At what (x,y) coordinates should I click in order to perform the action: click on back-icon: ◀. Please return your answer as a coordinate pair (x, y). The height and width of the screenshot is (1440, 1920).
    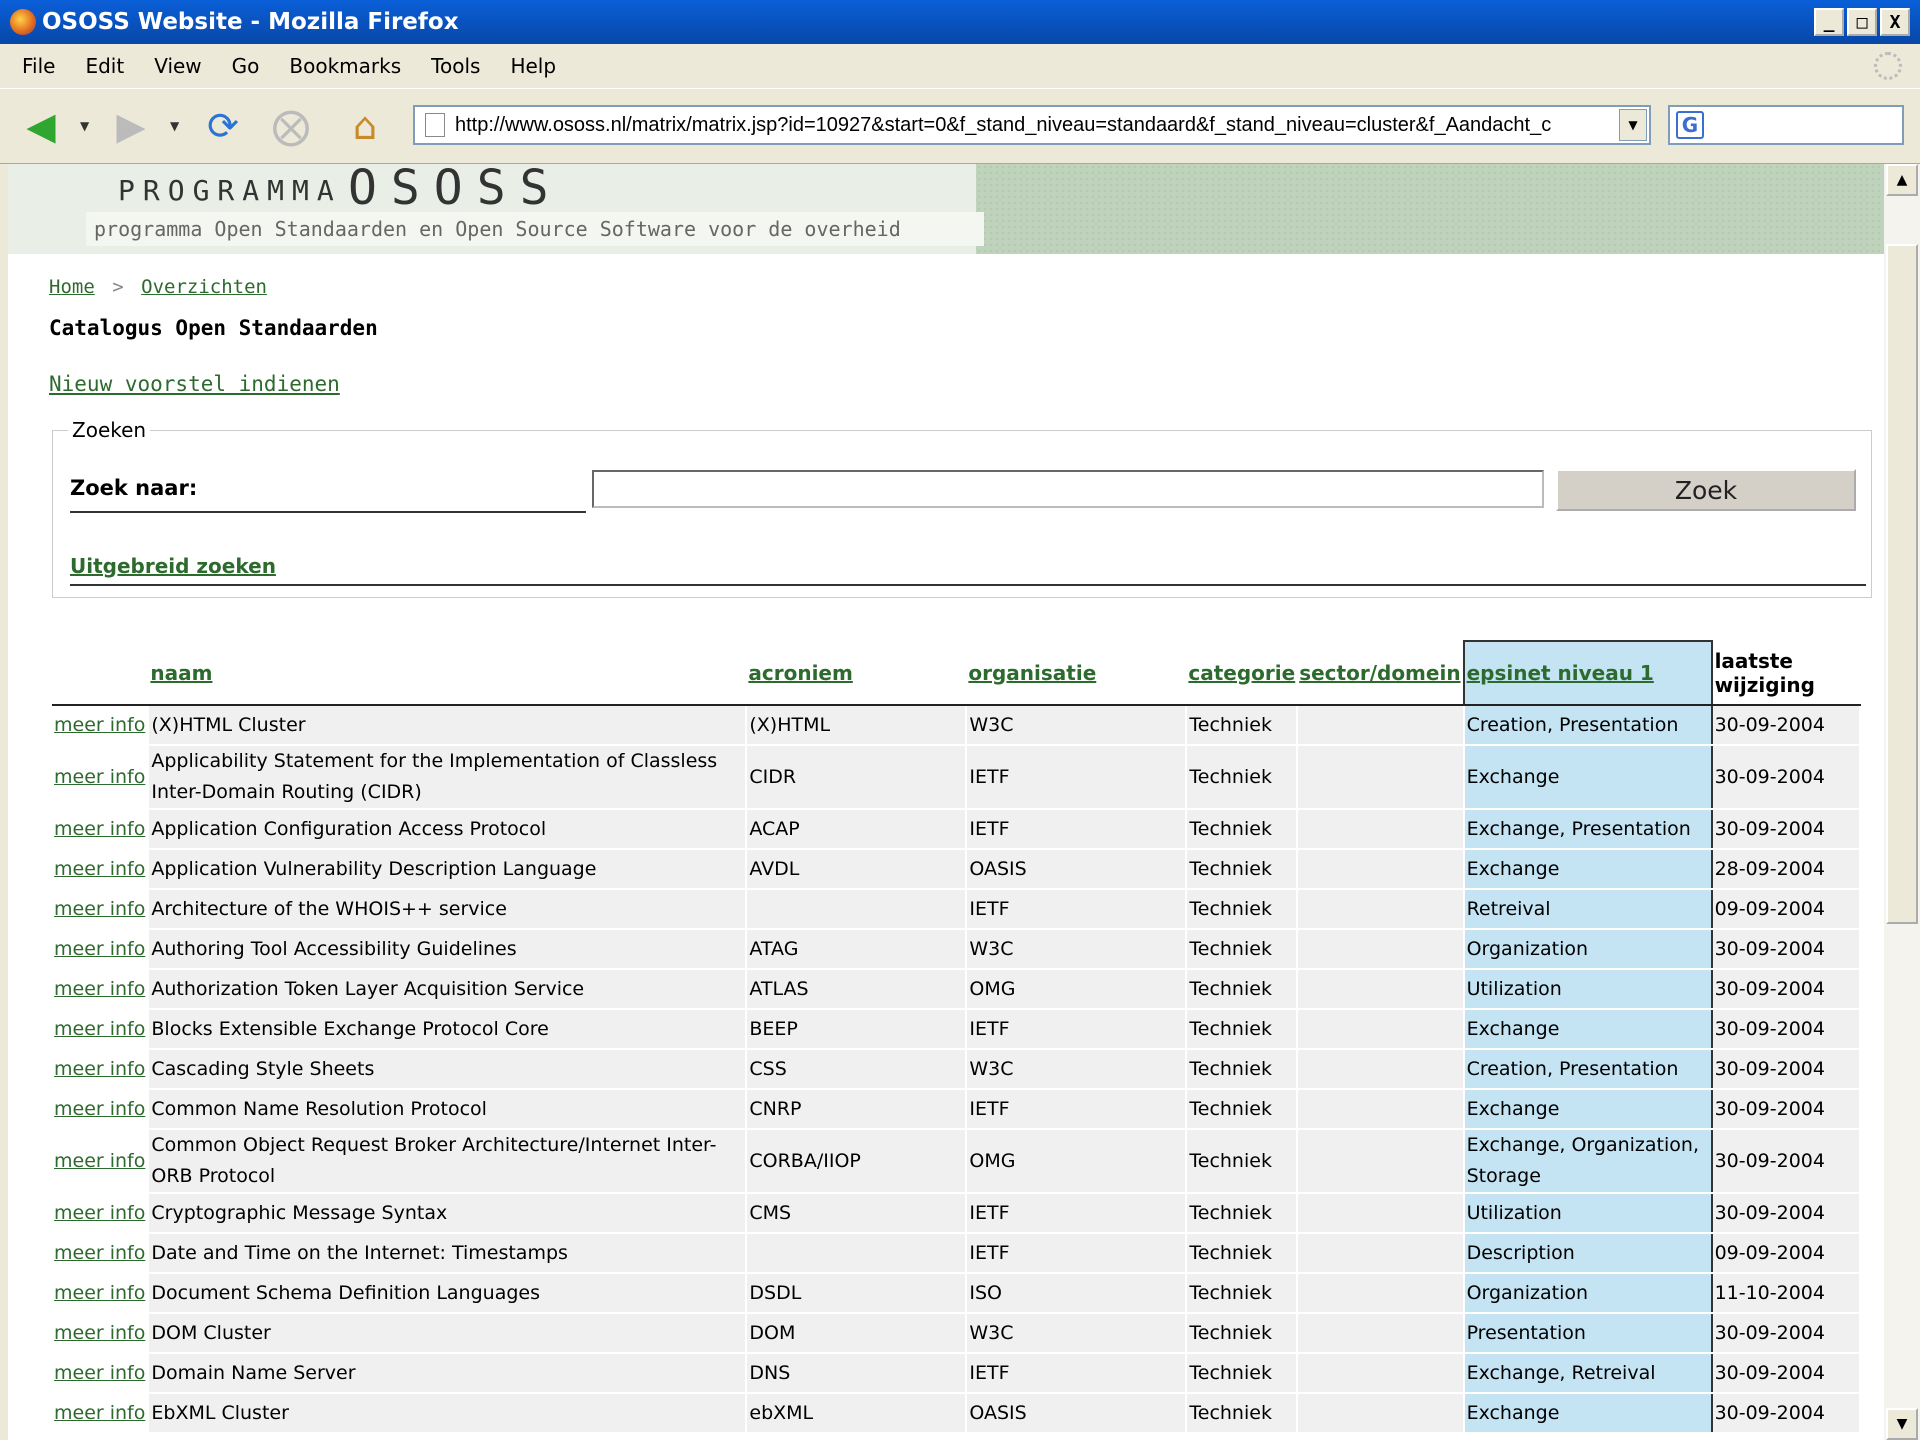
    Looking at the image, I should click on (41, 126).